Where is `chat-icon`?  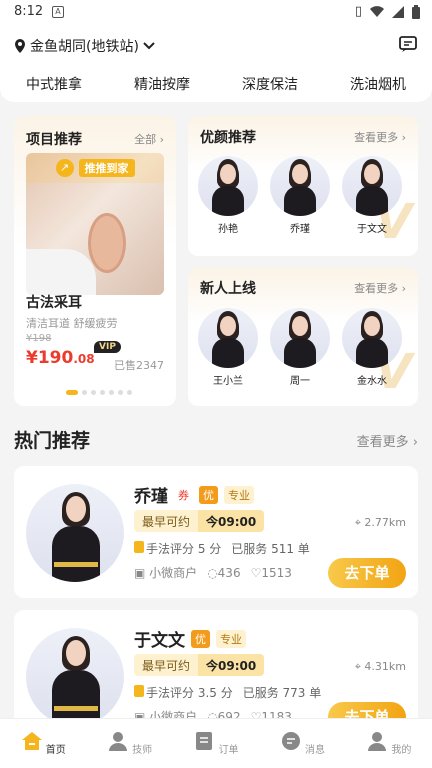 chat-icon is located at coordinates (290, 741).